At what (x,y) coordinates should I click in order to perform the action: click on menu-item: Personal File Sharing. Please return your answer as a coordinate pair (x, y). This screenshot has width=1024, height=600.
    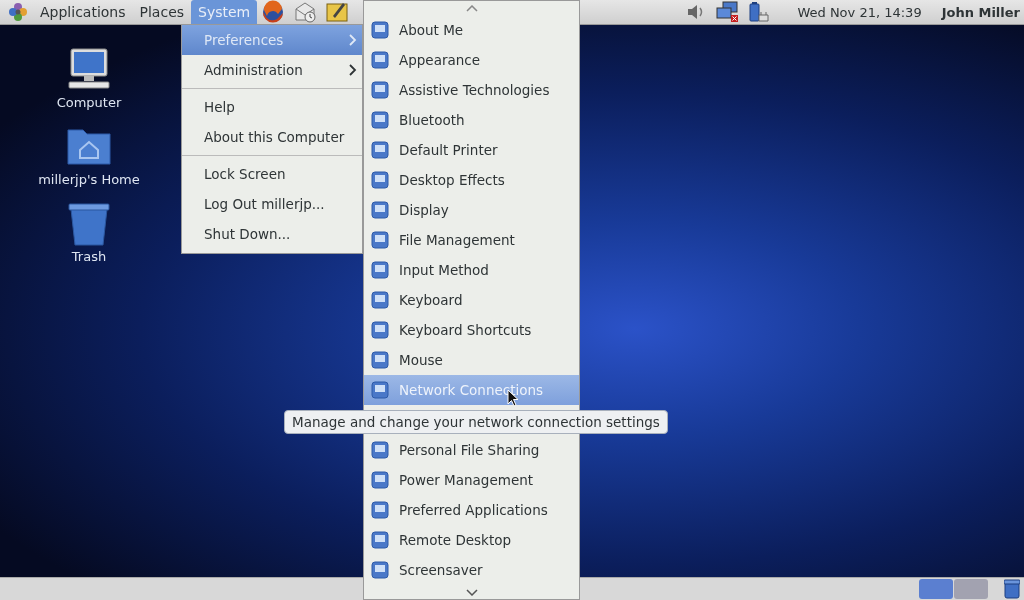
    Looking at the image, I should click on (471, 450).